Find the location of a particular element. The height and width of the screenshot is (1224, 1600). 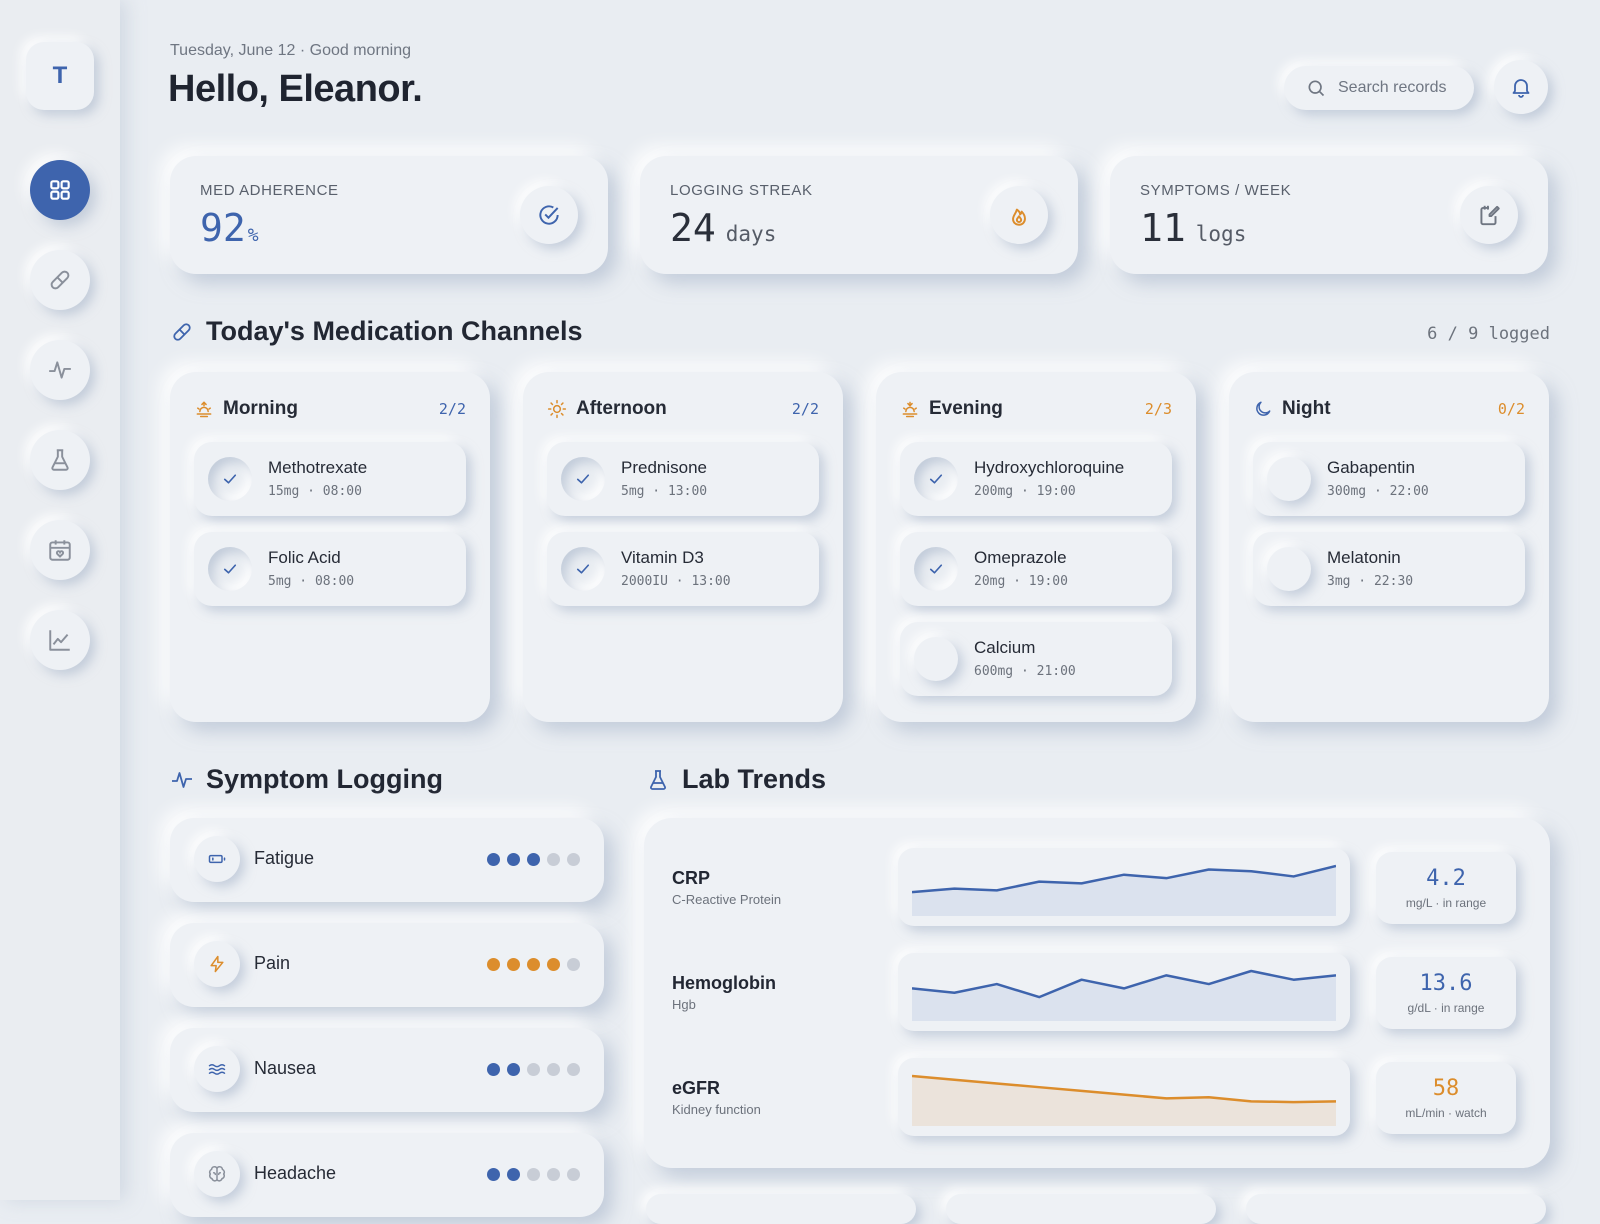

channel-count: 2/3 is located at coordinates (1158, 409).